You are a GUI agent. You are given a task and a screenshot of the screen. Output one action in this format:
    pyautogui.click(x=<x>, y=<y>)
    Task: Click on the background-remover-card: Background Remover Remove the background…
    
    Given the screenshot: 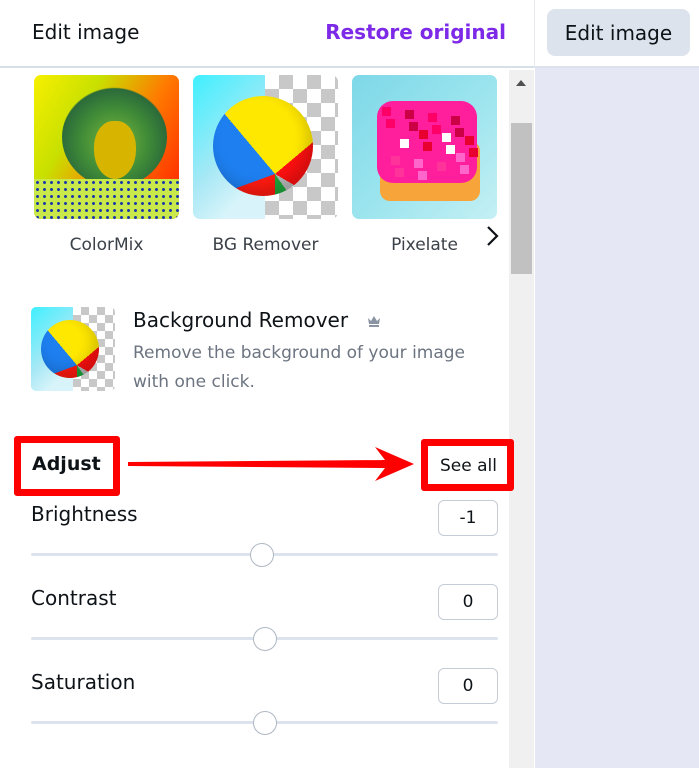 What is the action you would take?
    pyautogui.click(x=266, y=352)
    